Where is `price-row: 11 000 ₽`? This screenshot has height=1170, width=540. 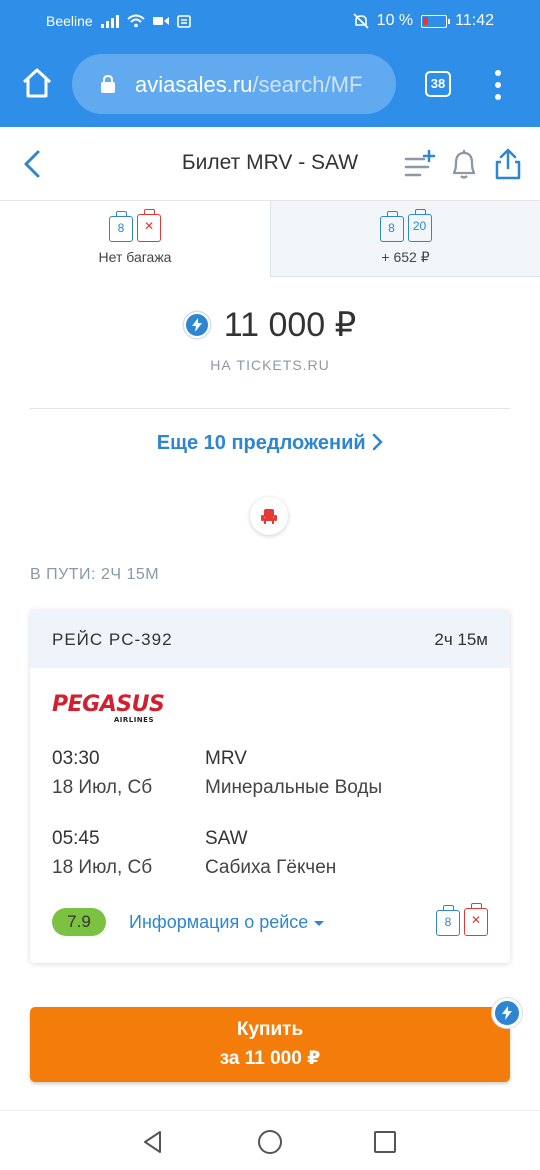
price-row: 11 000 ₽ is located at coordinates (270, 325).